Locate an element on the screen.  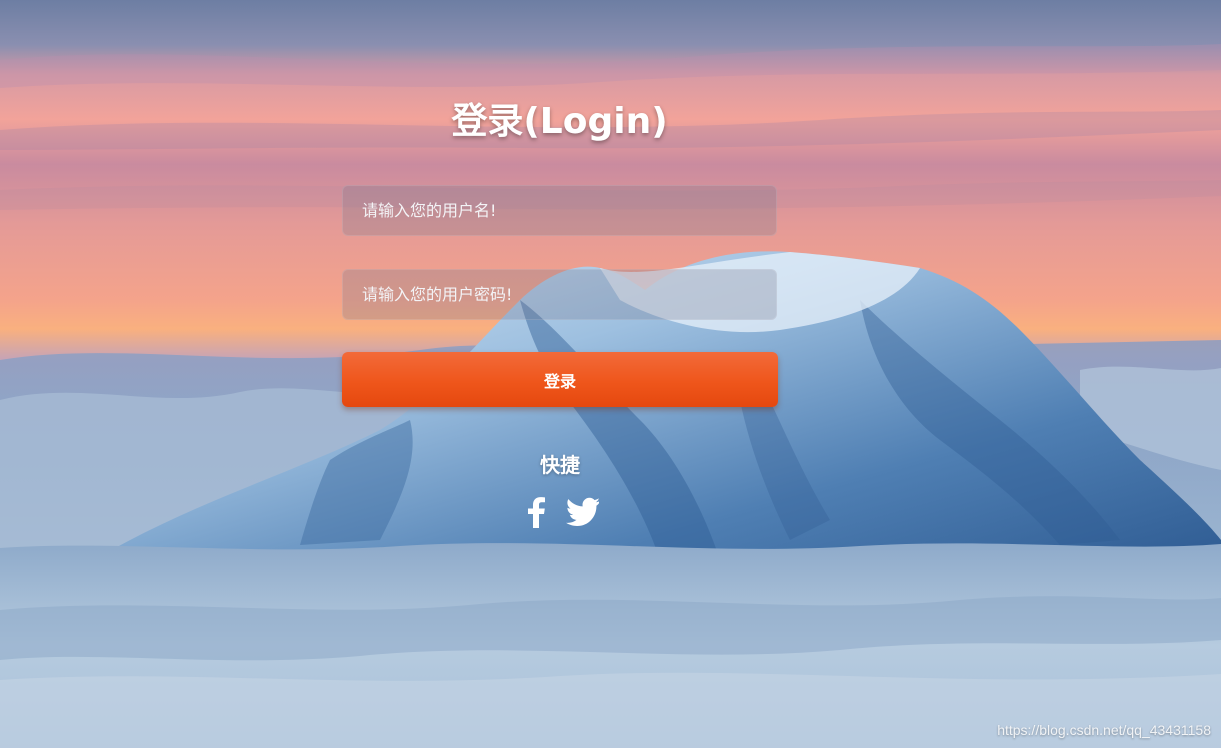
login-button: 登录 is located at coordinates (560, 379).